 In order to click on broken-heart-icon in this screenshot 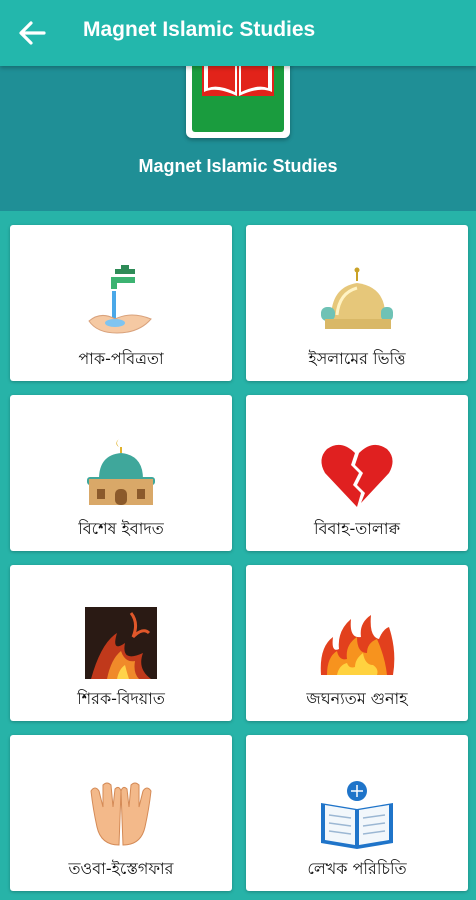, I will do `click(357, 475)`.